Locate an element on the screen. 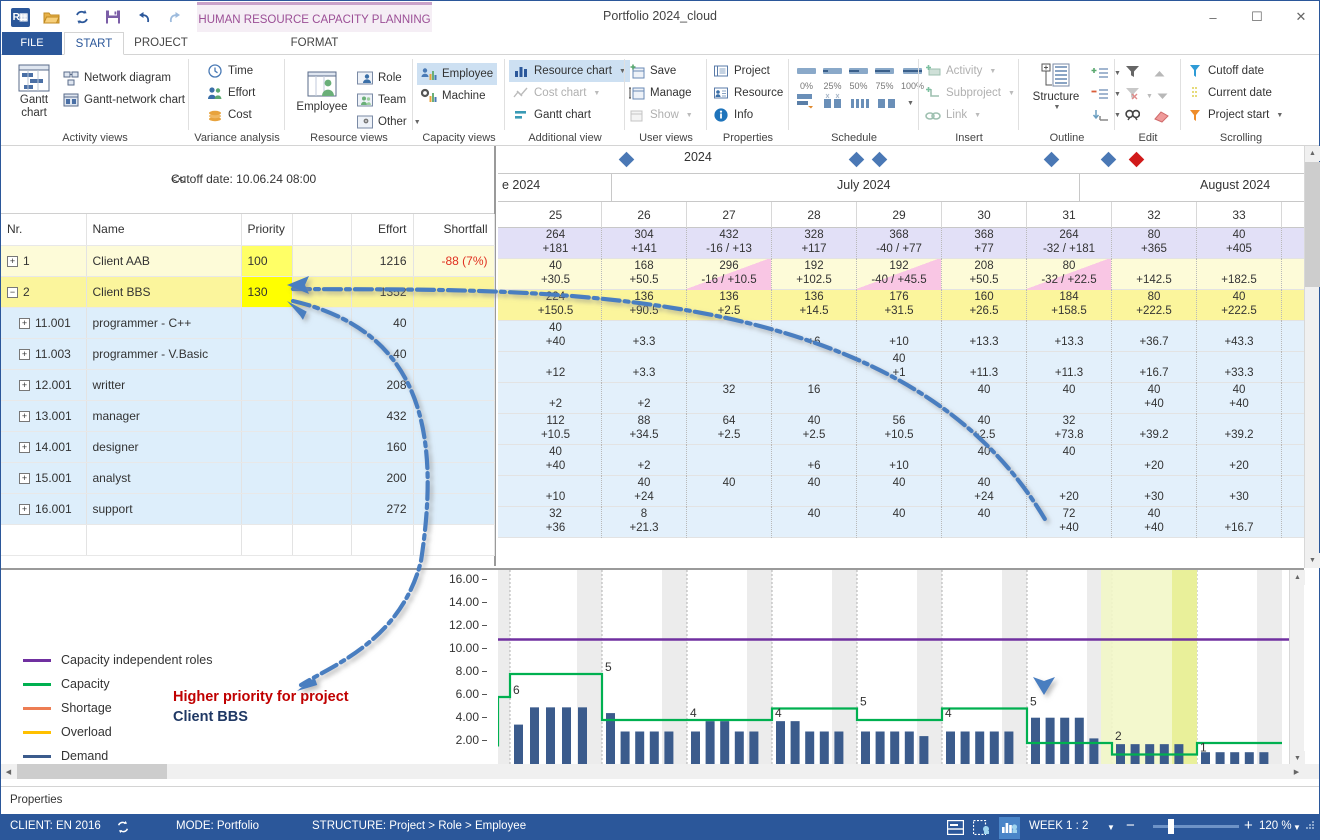 Image resolution: width=1320 pixels, height=840 pixels. manage-view-button: Manage is located at coordinates (661, 93).